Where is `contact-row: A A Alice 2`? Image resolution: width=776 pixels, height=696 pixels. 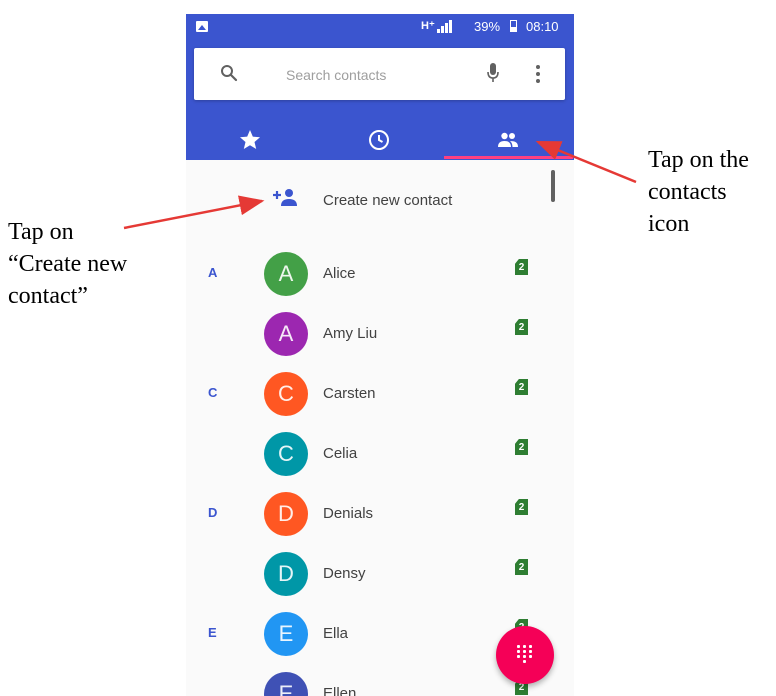 contact-row: A A Alice 2 is located at coordinates (380, 274).